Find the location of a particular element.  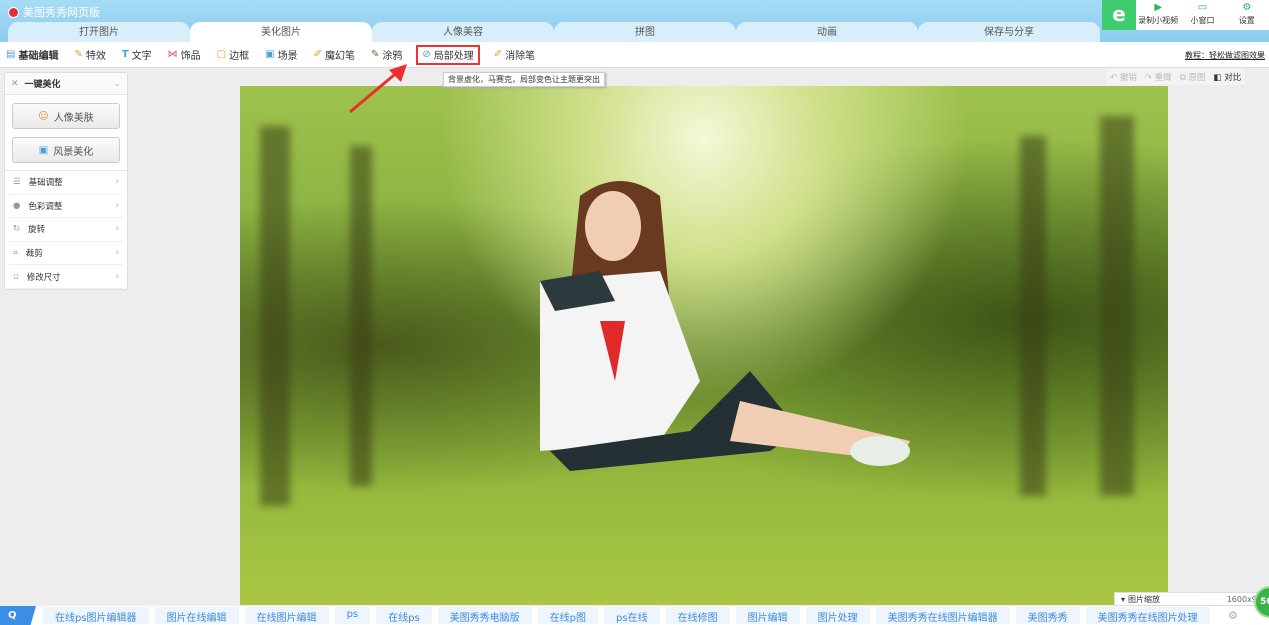

footer-link: 在线图片编辑 is located at coordinates (286, 615).